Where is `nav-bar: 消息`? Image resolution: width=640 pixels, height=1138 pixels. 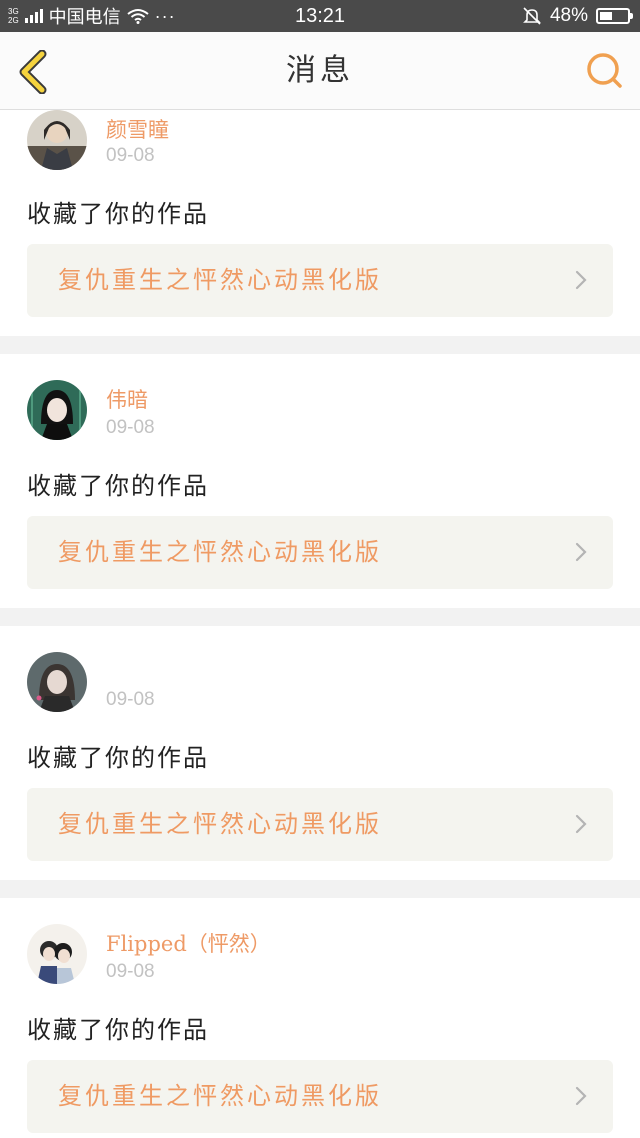
nav-bar: 消息 is located at coordinates (320, 71).